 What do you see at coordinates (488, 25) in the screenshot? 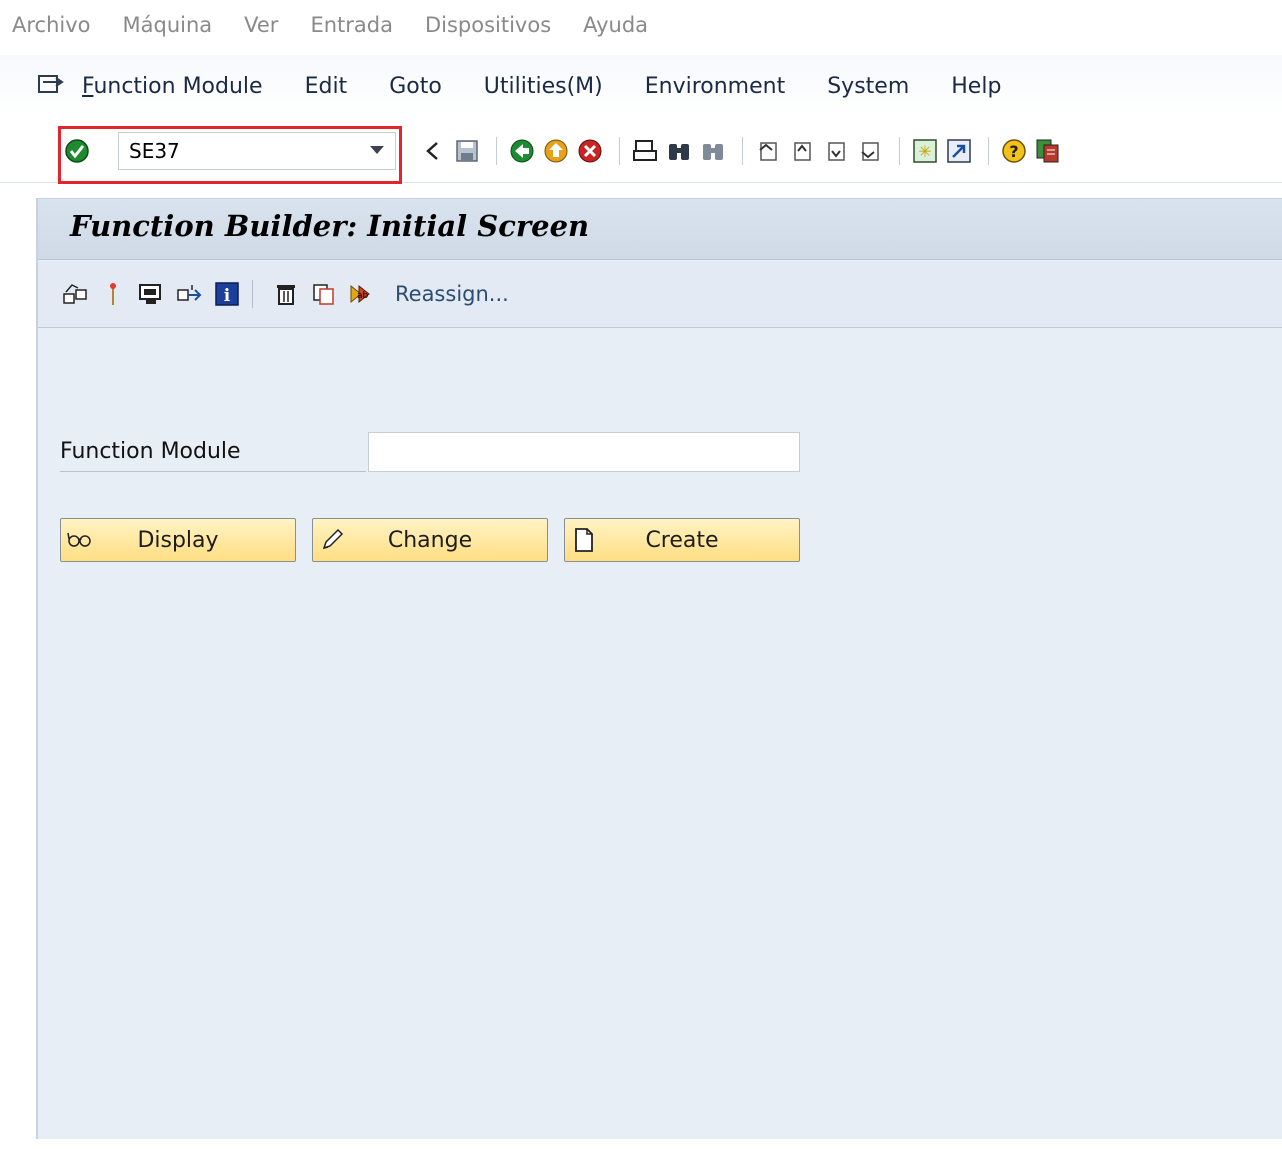
I see `host-menu-dispositivos: Dispositivos` at bounding box center [488, 25].